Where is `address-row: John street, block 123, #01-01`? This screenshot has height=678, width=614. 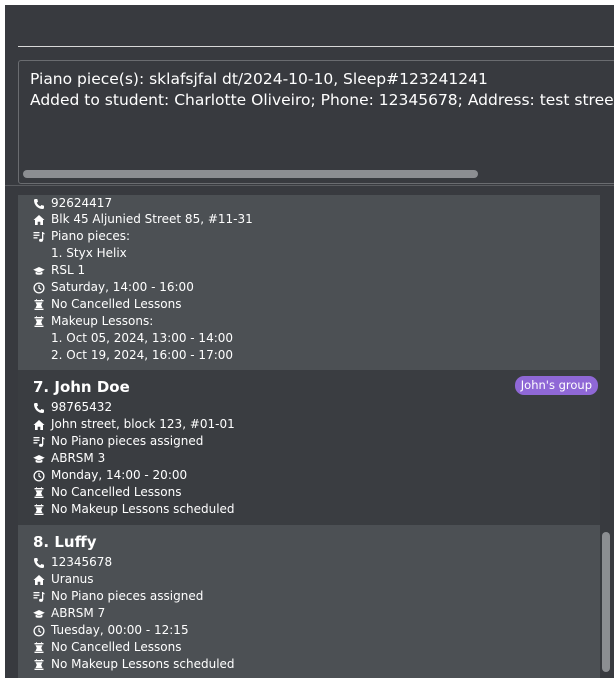 address-row: John street, block 123, #01-01 is located at coordinates (316, 424).